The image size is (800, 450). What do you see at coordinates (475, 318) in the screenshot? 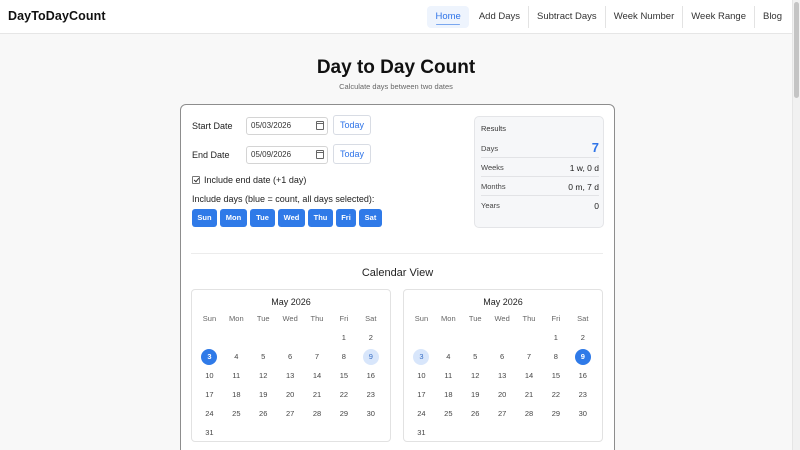
I see `weekday-header: Tue` at bounding box center [475, 318].